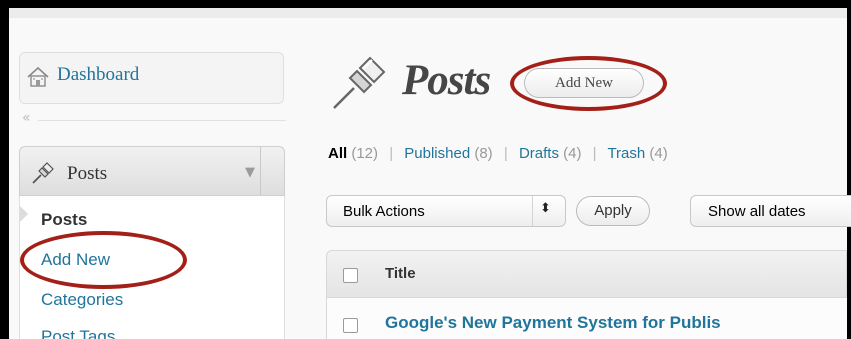 The height and width of the screenshot is (339, 851). What do you see at coordinates (260, 171) in the screenshot?
I see `posts-toggle-divider` at bounding box center [260, 171].